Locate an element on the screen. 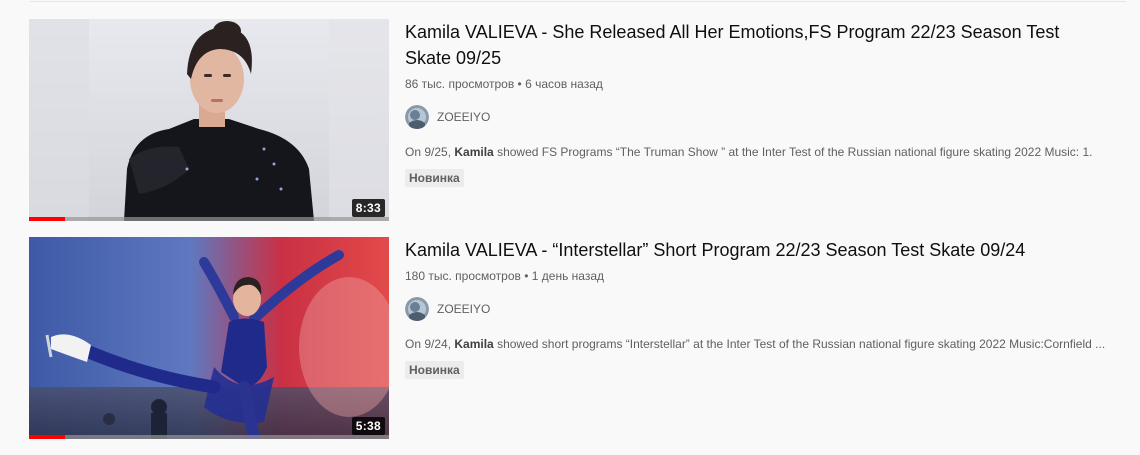 The image size is (1140, 455). upload-age: 6 часов назад is located at coordinates (564, 84).